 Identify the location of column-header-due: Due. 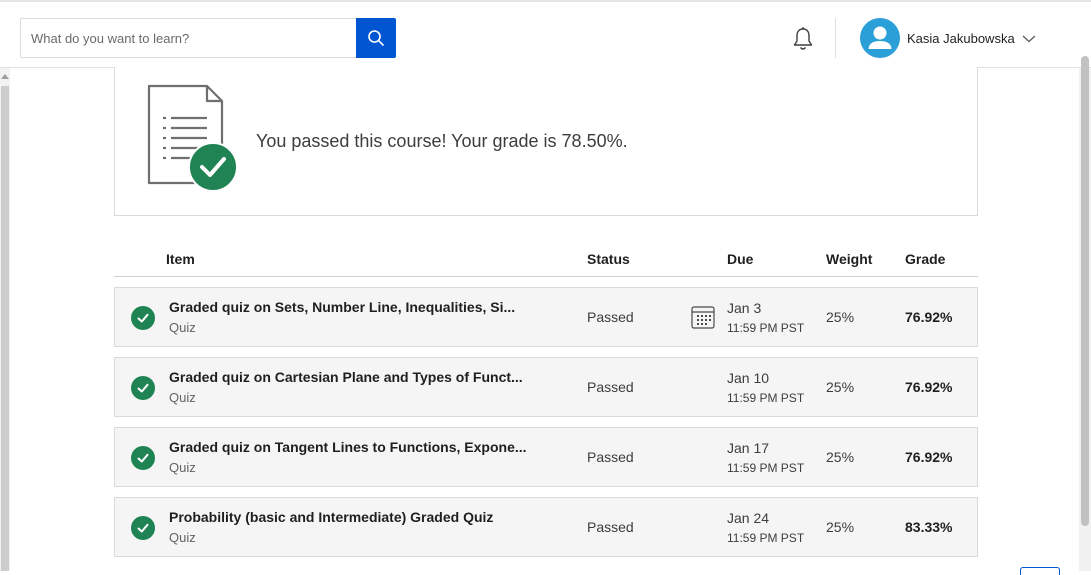
(740, 259).